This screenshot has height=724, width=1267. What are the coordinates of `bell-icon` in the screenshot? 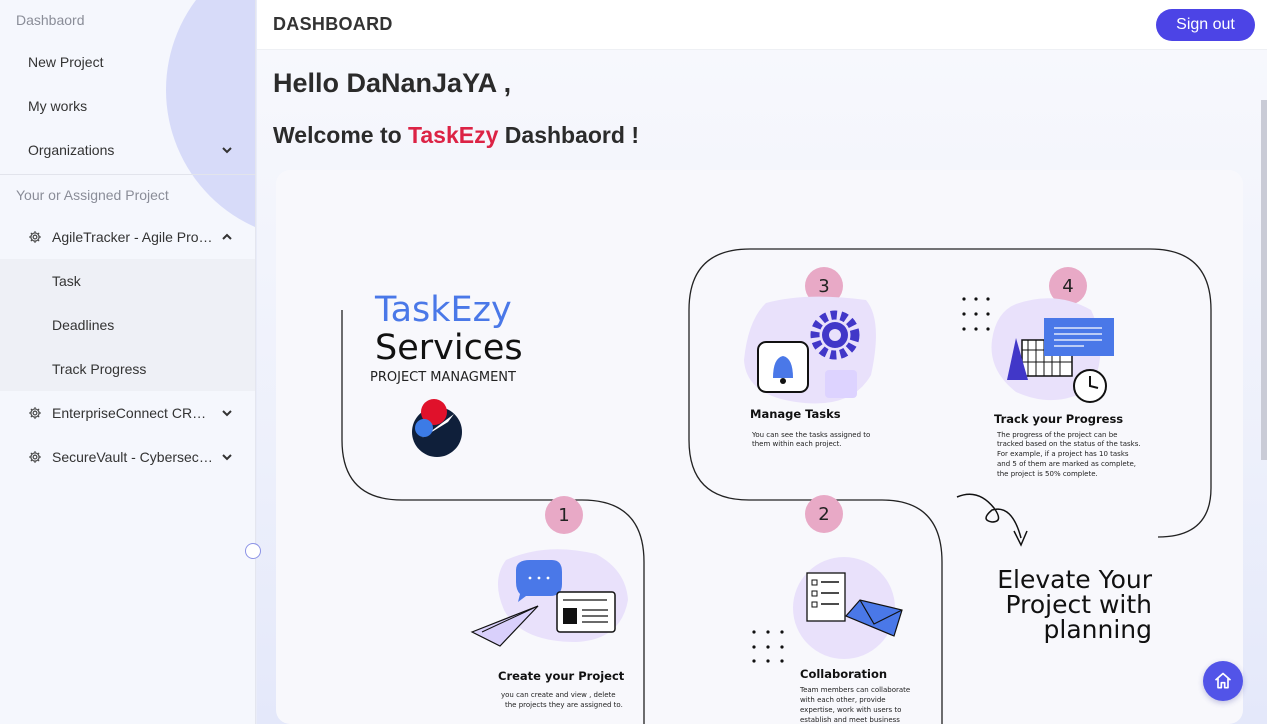 It's located at (783, 367).